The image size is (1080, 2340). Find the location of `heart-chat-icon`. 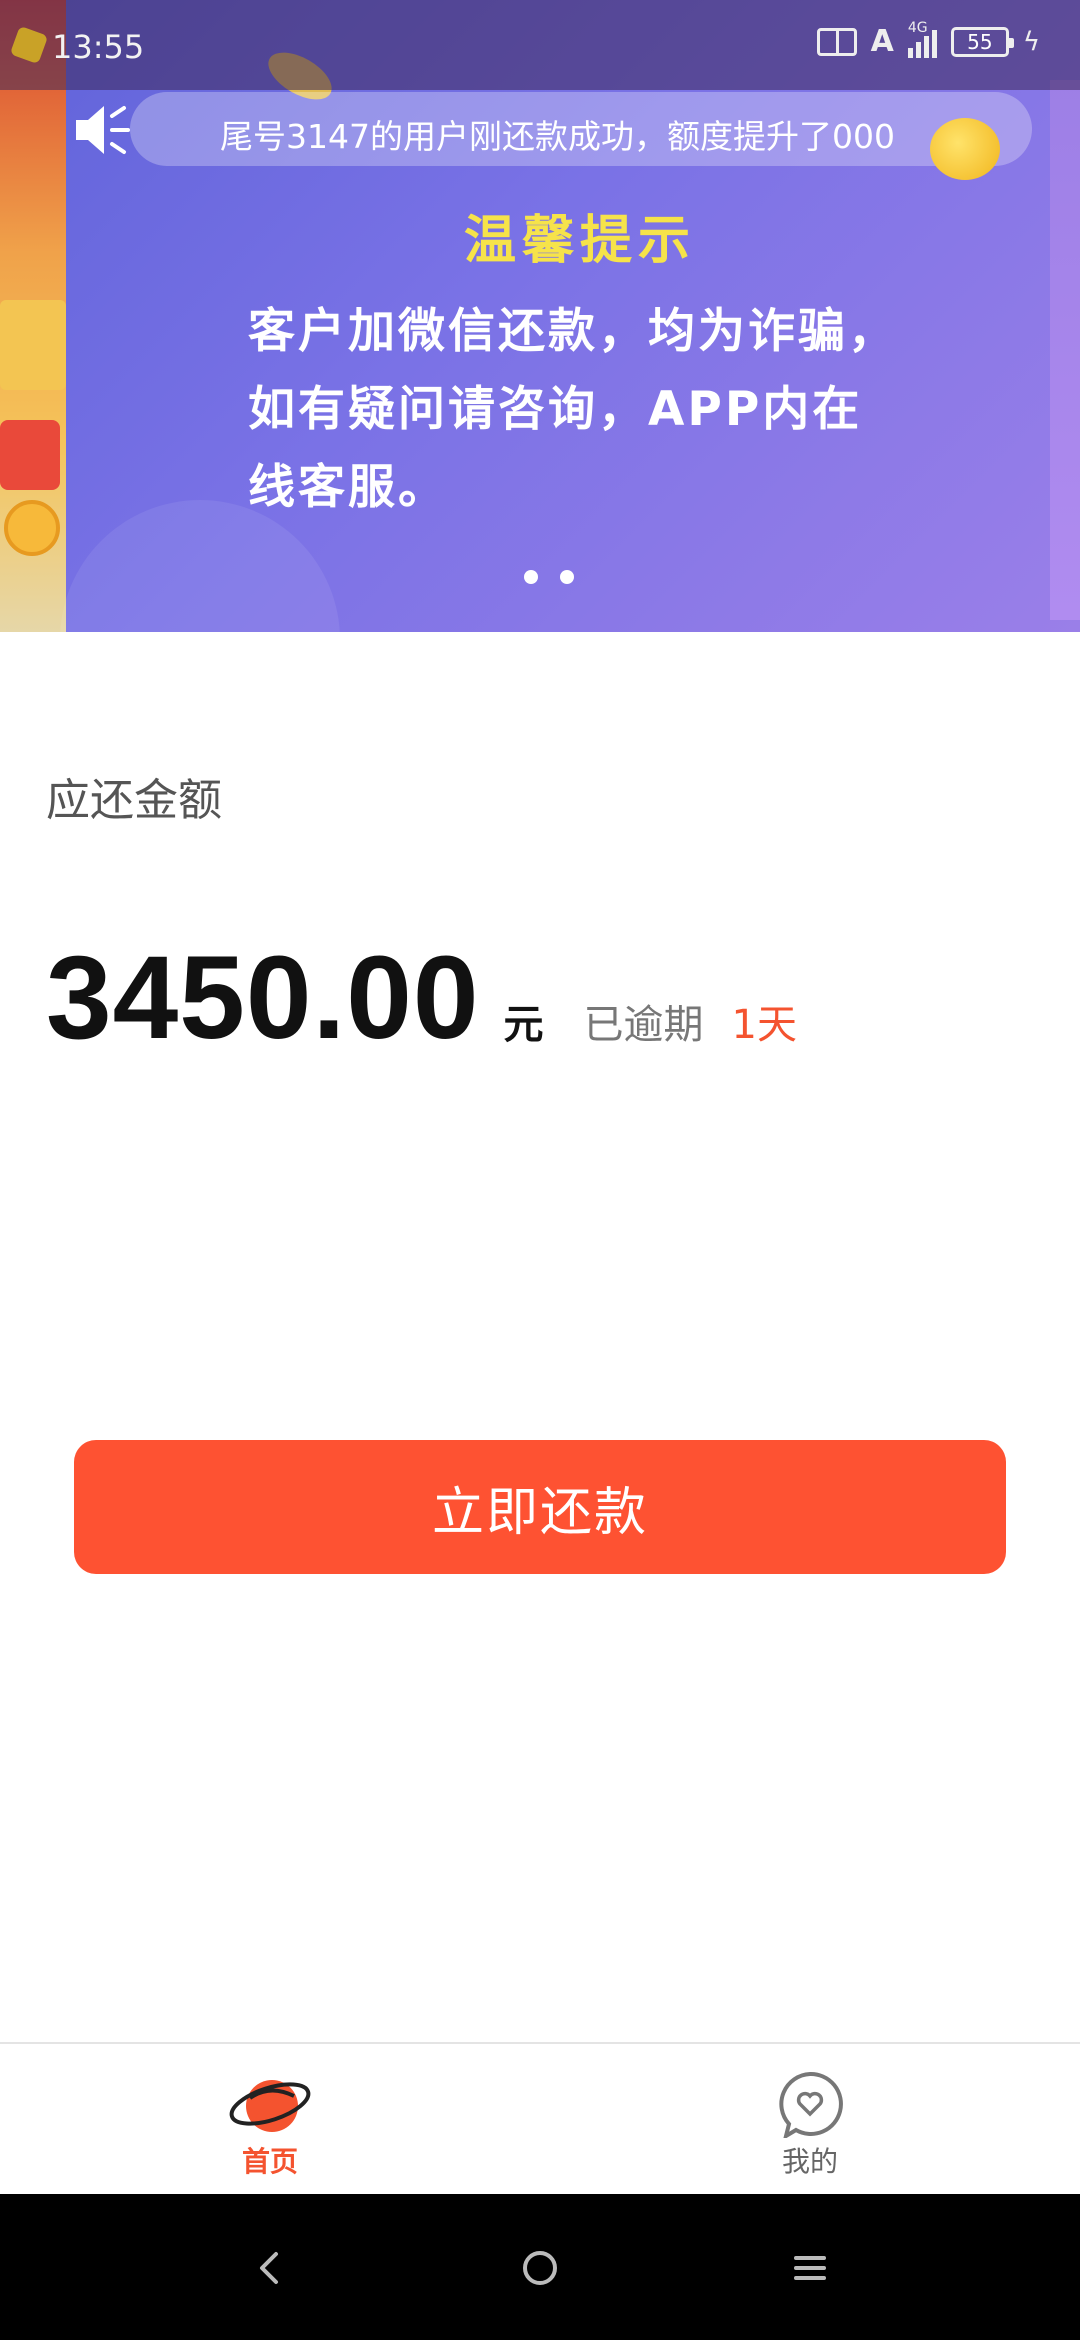

heart-chat-icon is located at coordinates (811, 2104).